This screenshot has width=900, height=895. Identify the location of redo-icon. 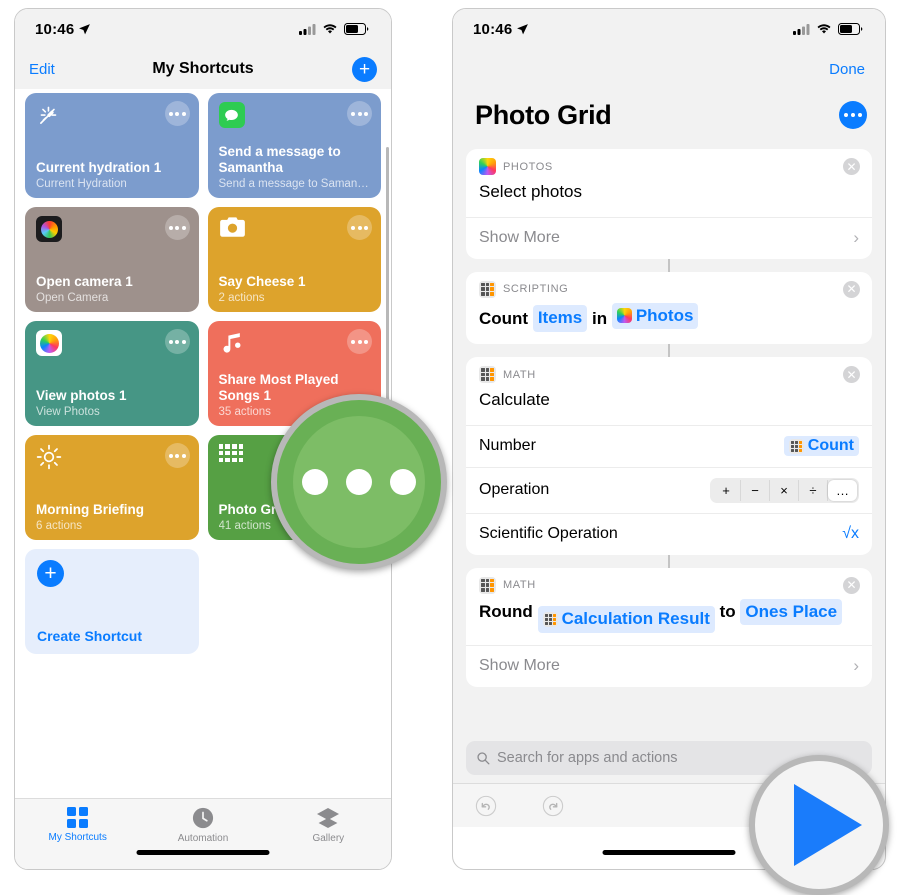
(553, 806).